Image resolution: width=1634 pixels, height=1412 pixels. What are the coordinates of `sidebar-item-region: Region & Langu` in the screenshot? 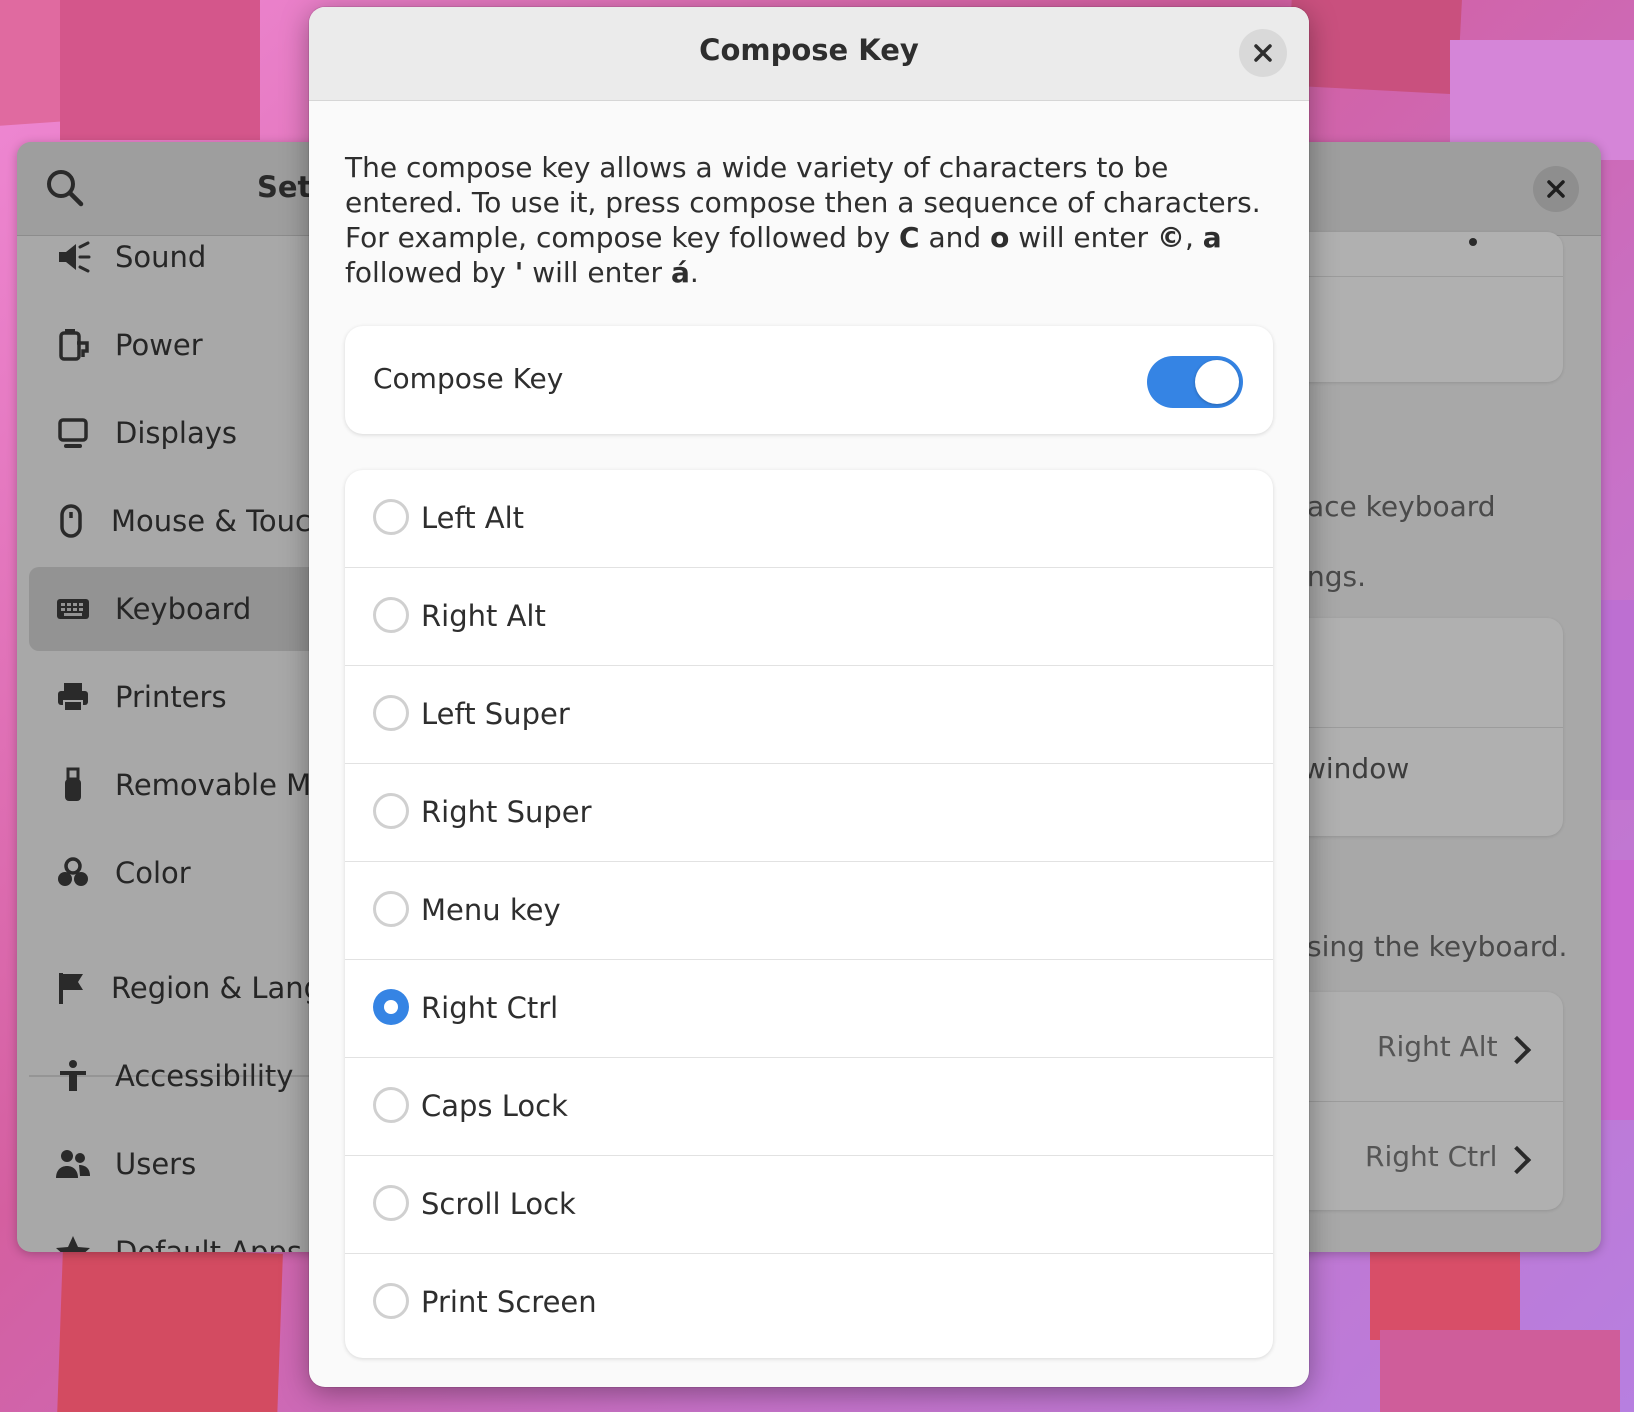 It's located at (184, 988).